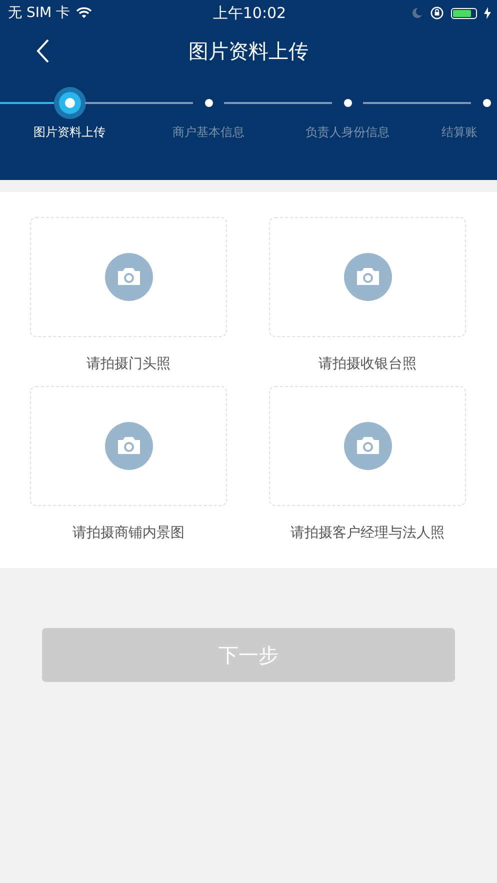 Image resolution: width=497 pixels, height=883 pixels. Describe the element at coordinates (463, 13) in the screenshot. I see `battery-icon` at that location.